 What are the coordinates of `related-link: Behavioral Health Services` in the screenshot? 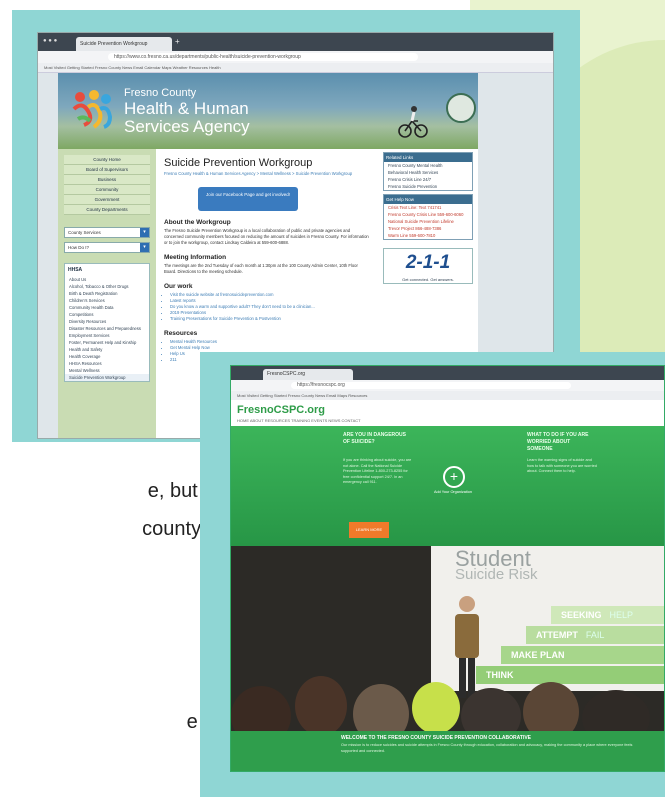 It's located at (428, 172).